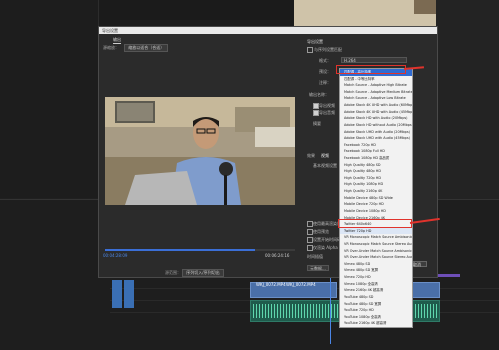  I want to click on preset-option: YouTube 2160p 4K 超高清, so click(376, 323).